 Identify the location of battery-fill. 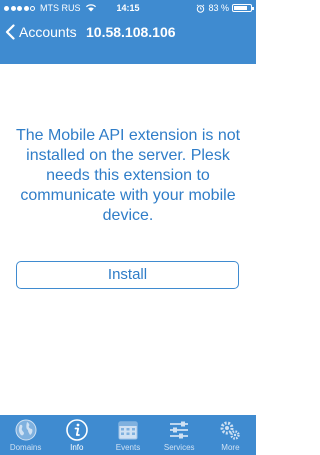
(241, 8).